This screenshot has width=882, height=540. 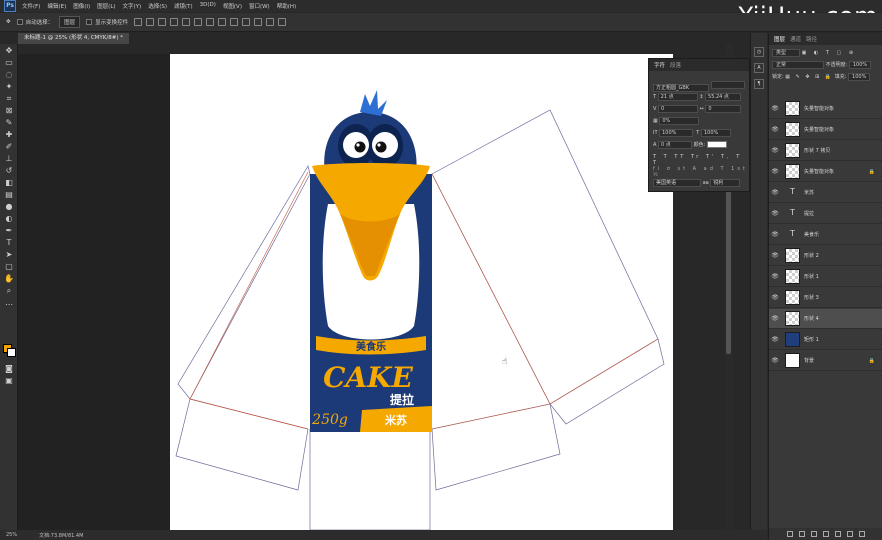 What do you see at coordinates (9, 243) in the screenshot?
I see `type-icon: T` at bounding box center [9, 243].